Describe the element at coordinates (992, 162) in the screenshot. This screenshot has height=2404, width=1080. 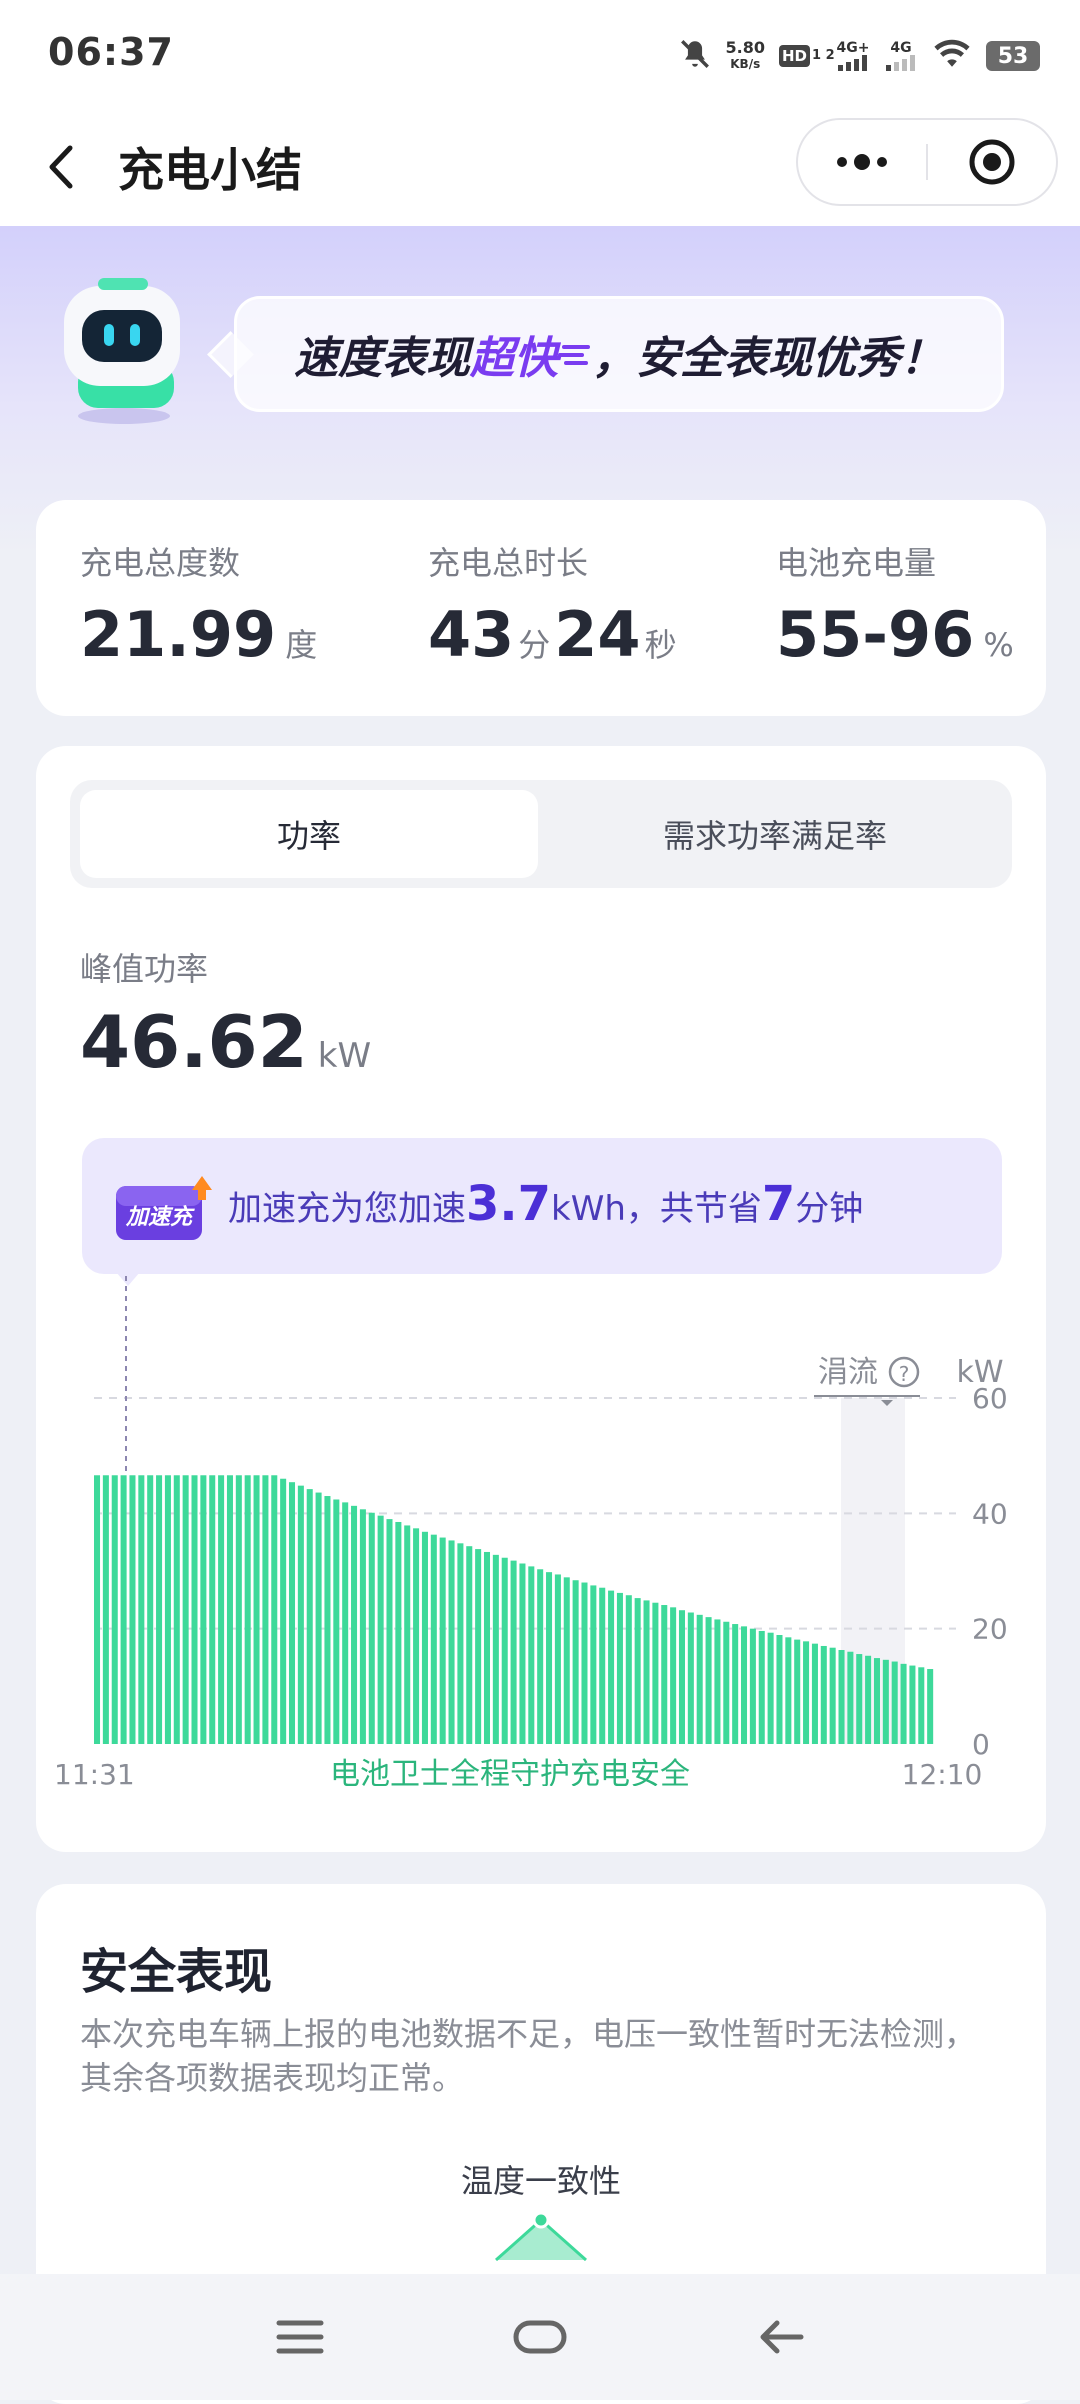
I see `close-button` at that location.